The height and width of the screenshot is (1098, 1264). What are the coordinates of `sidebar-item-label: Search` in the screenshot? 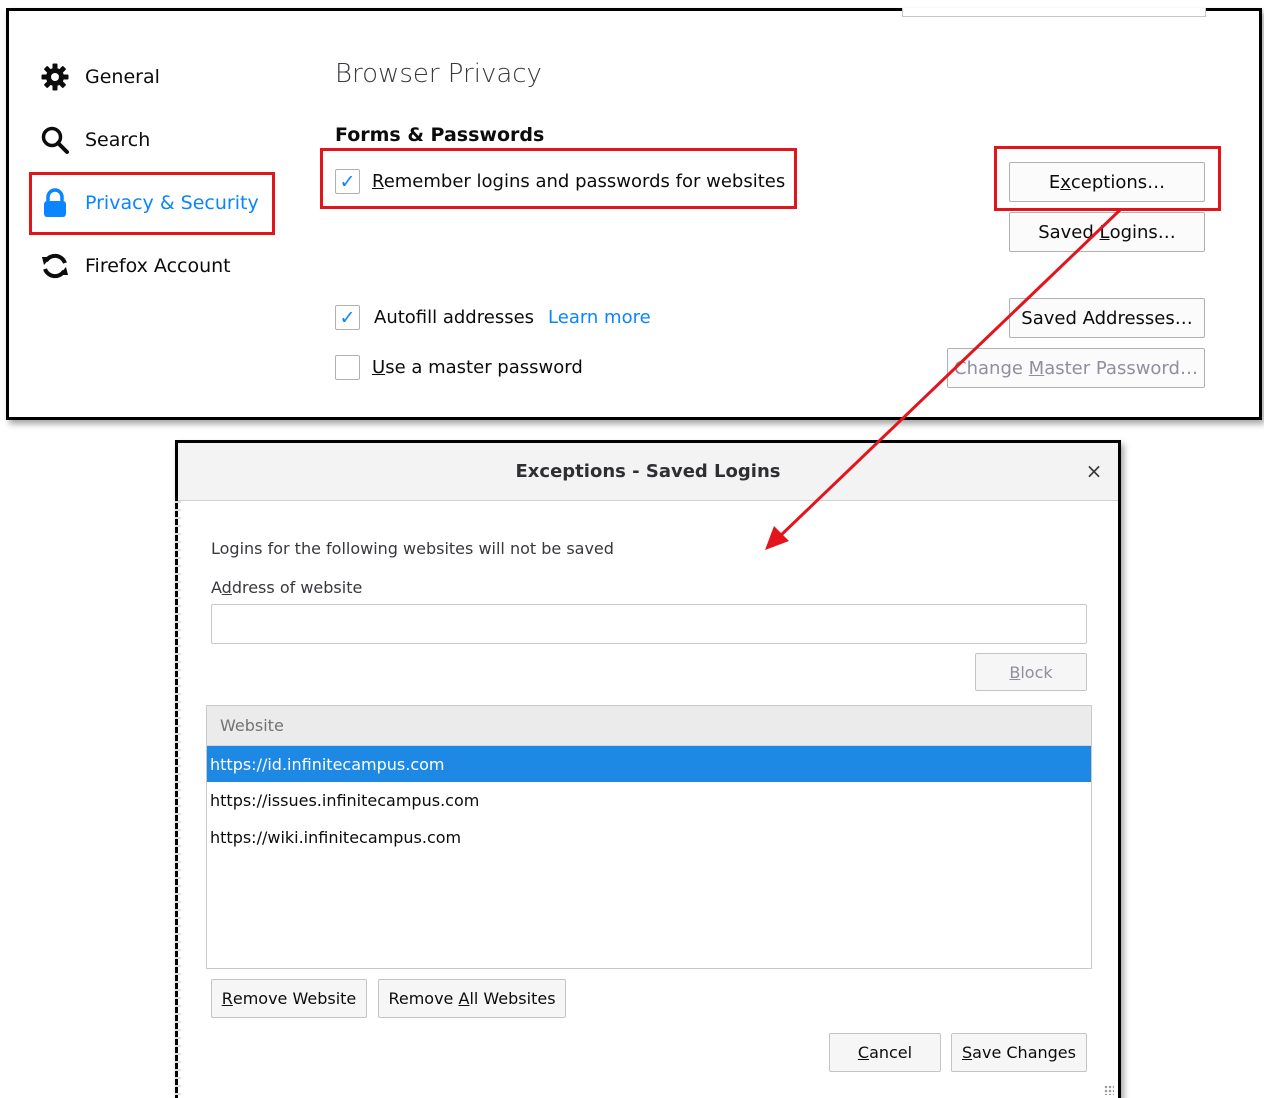 It's located at (118, 140).